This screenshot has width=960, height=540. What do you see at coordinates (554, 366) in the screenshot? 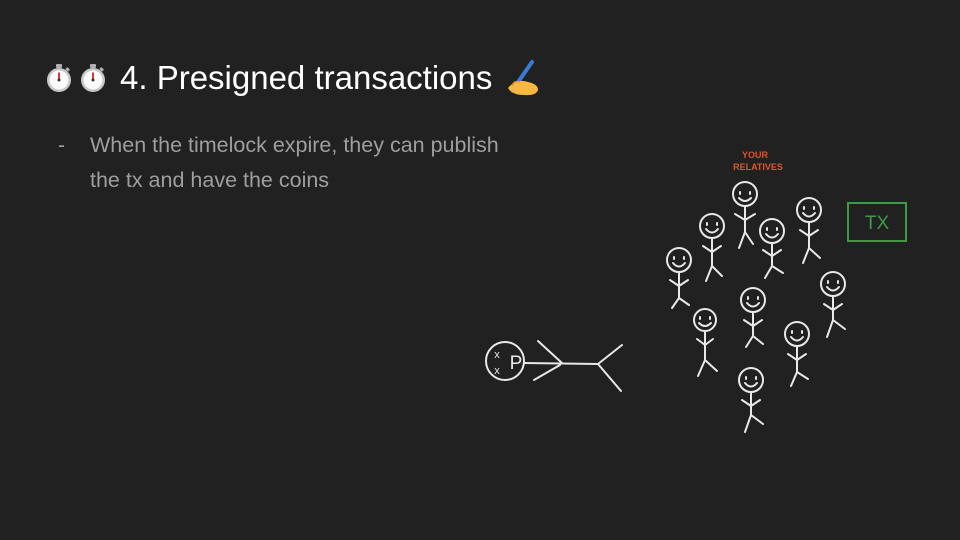
I see `dead-person-figure: x x P` at bounding box center [554, 366].